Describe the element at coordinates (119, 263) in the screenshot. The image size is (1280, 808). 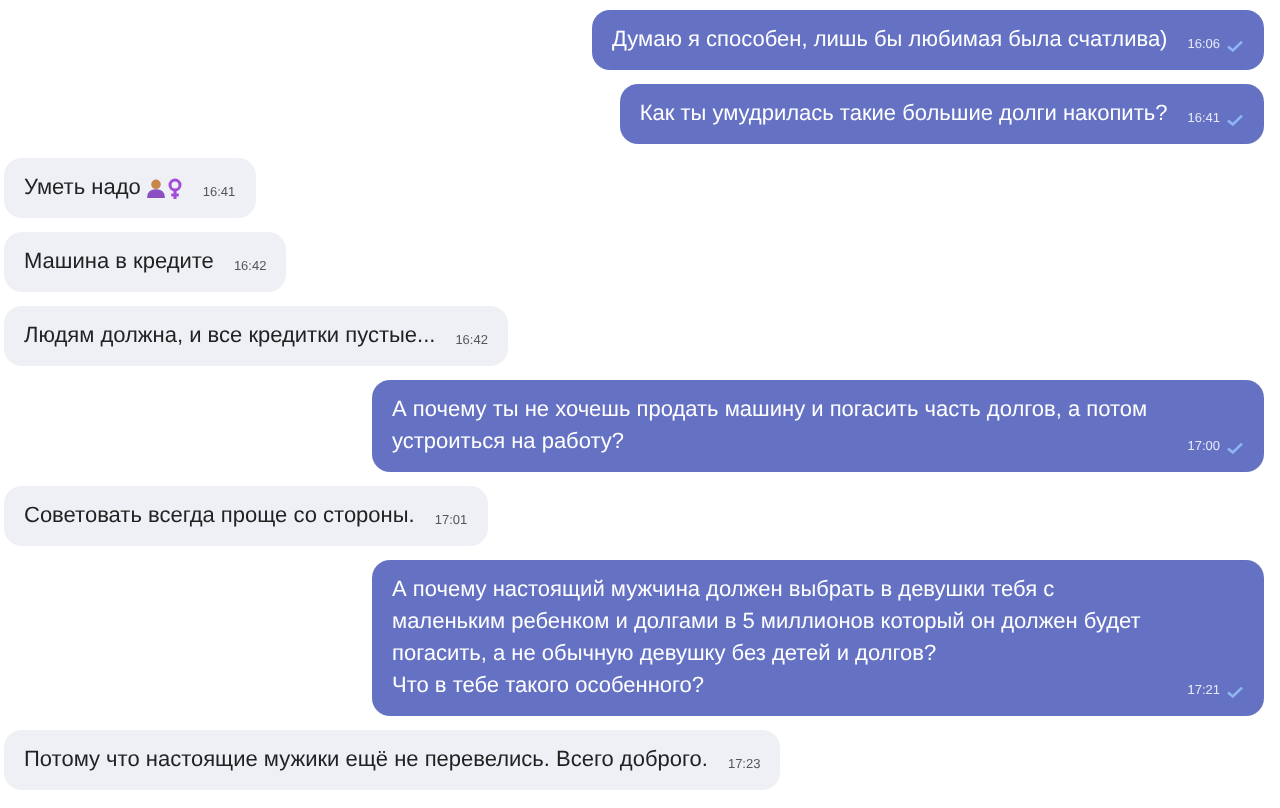
I see `message-text: Машина в кредите` at that location.